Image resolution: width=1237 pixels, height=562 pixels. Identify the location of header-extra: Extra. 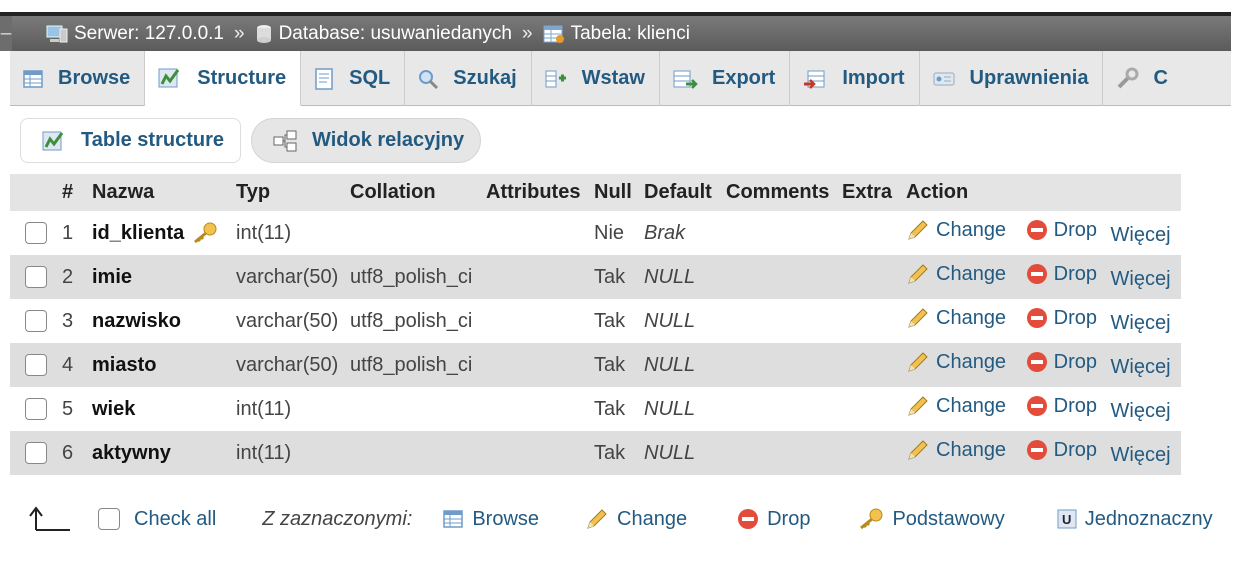
(870, 192).